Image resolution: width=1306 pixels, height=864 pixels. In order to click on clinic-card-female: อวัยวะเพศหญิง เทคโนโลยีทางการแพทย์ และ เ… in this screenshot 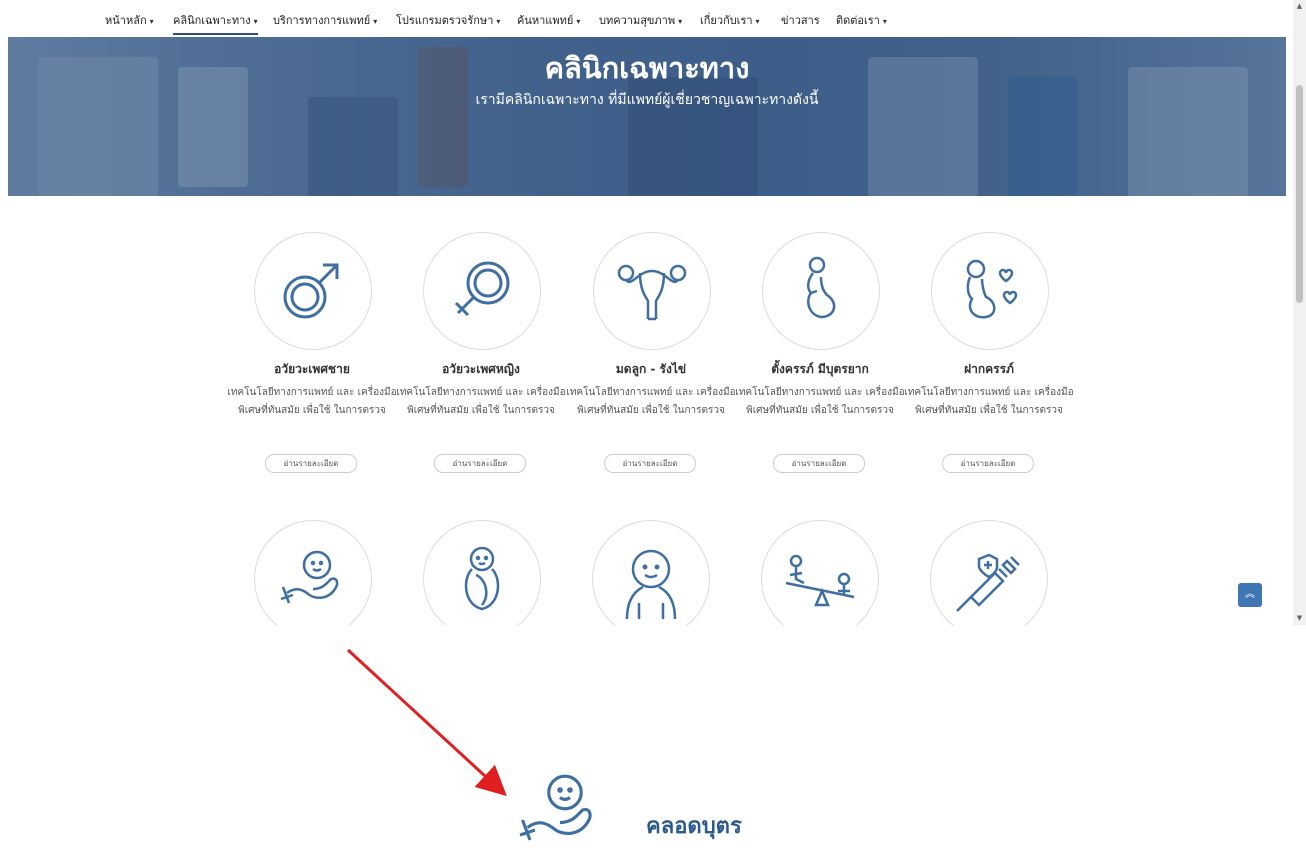, I will do `click(481, 357)`.